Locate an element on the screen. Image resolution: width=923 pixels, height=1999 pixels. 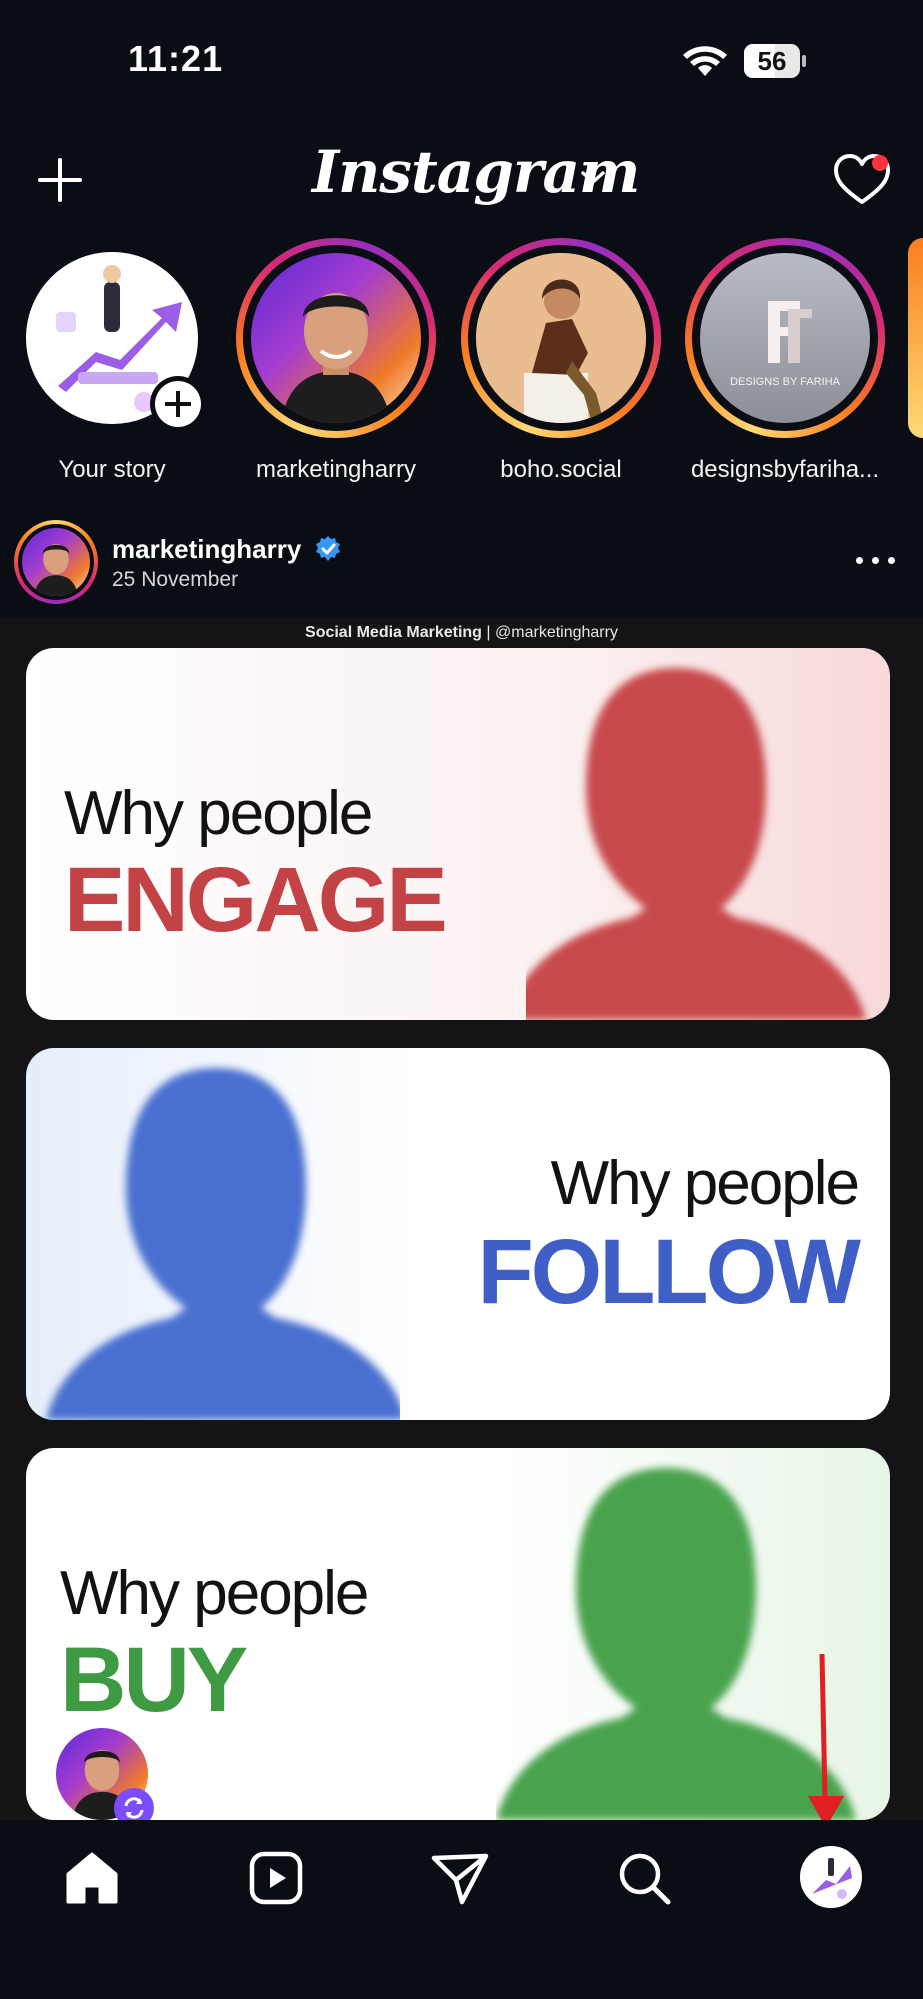
image-top-caption: Social Media Marketing | @marketingharry is located at coordinates (461, 632).